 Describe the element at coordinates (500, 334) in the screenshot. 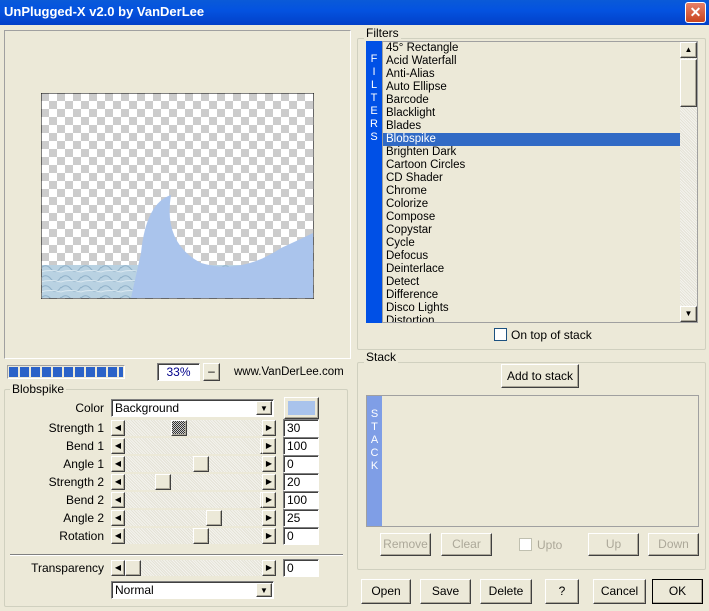

I see `on-top-checkbox` at that location.